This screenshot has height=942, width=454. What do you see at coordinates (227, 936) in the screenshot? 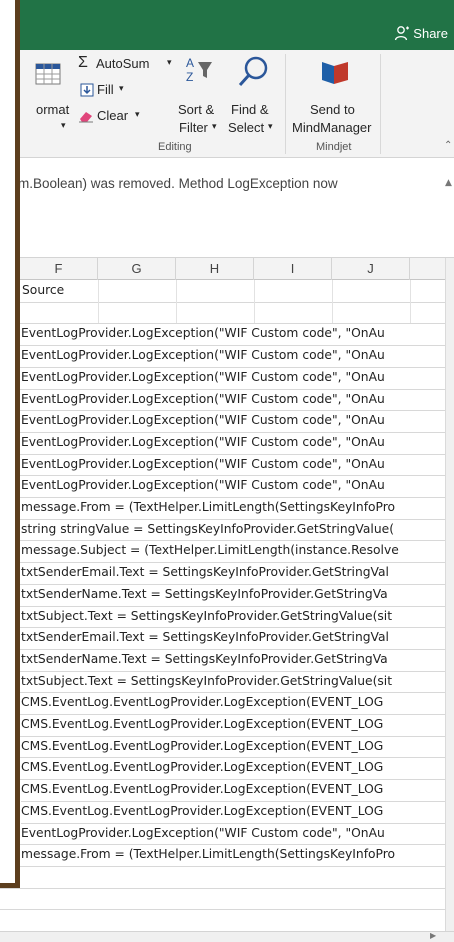
I see `horizontal-scrollbar: ▶` at bounding box center [227, 936].